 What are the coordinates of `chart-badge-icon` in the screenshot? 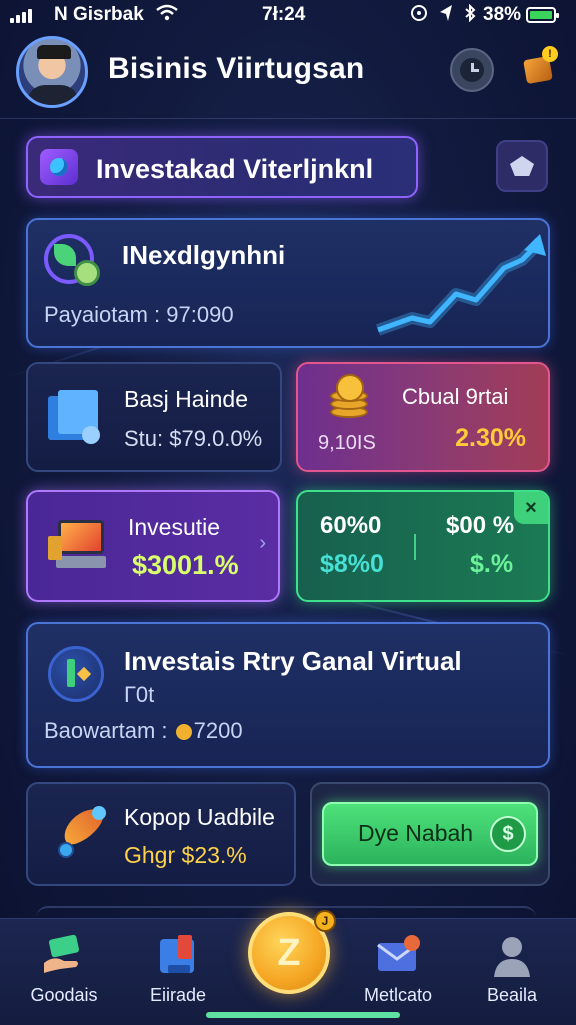 It's located at (76, 674).